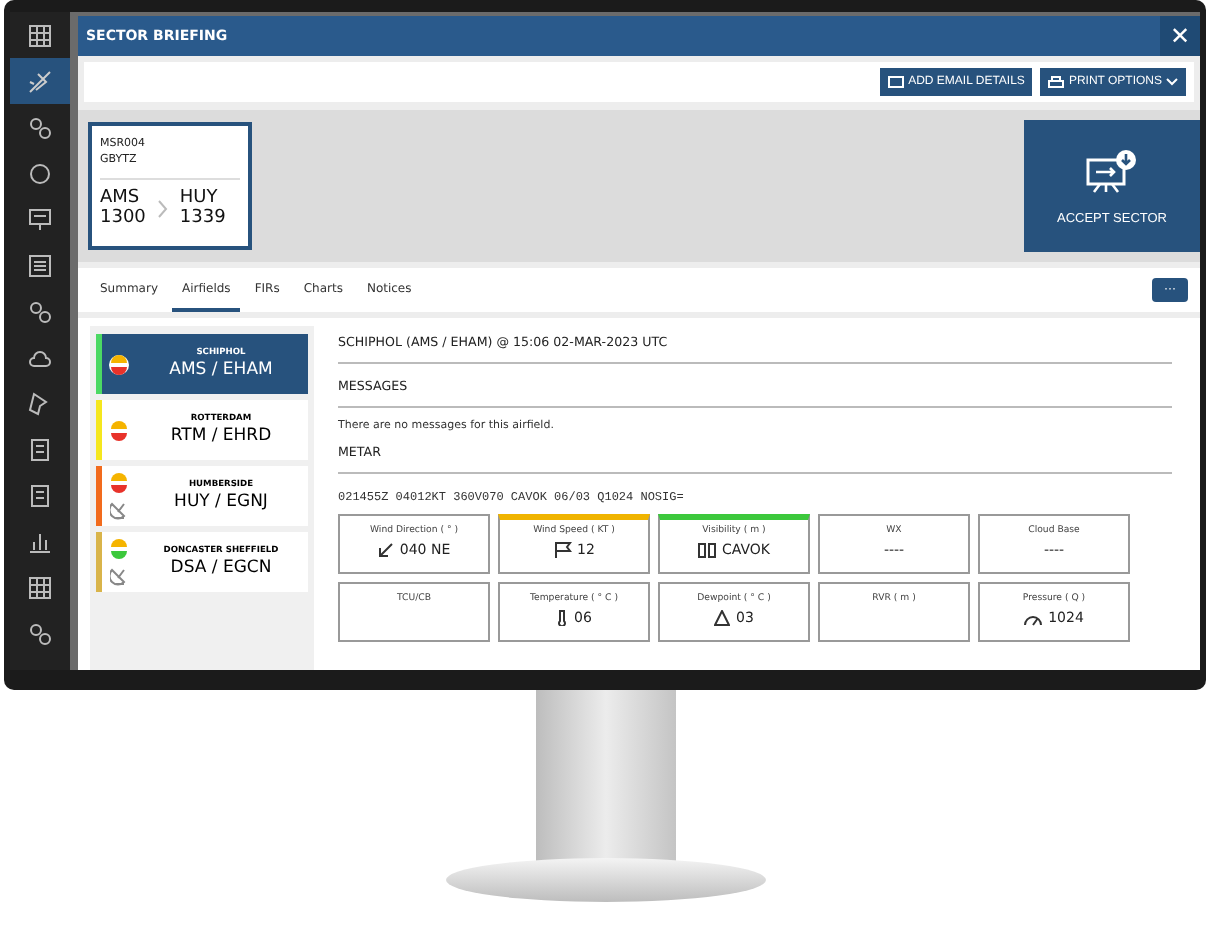 Image resolution: width=1210 pixels, height=950 pixels. What do you see at coordinates (896, 82) in the screenshot?
I see `email-icon` at bounding box center [896, 82].